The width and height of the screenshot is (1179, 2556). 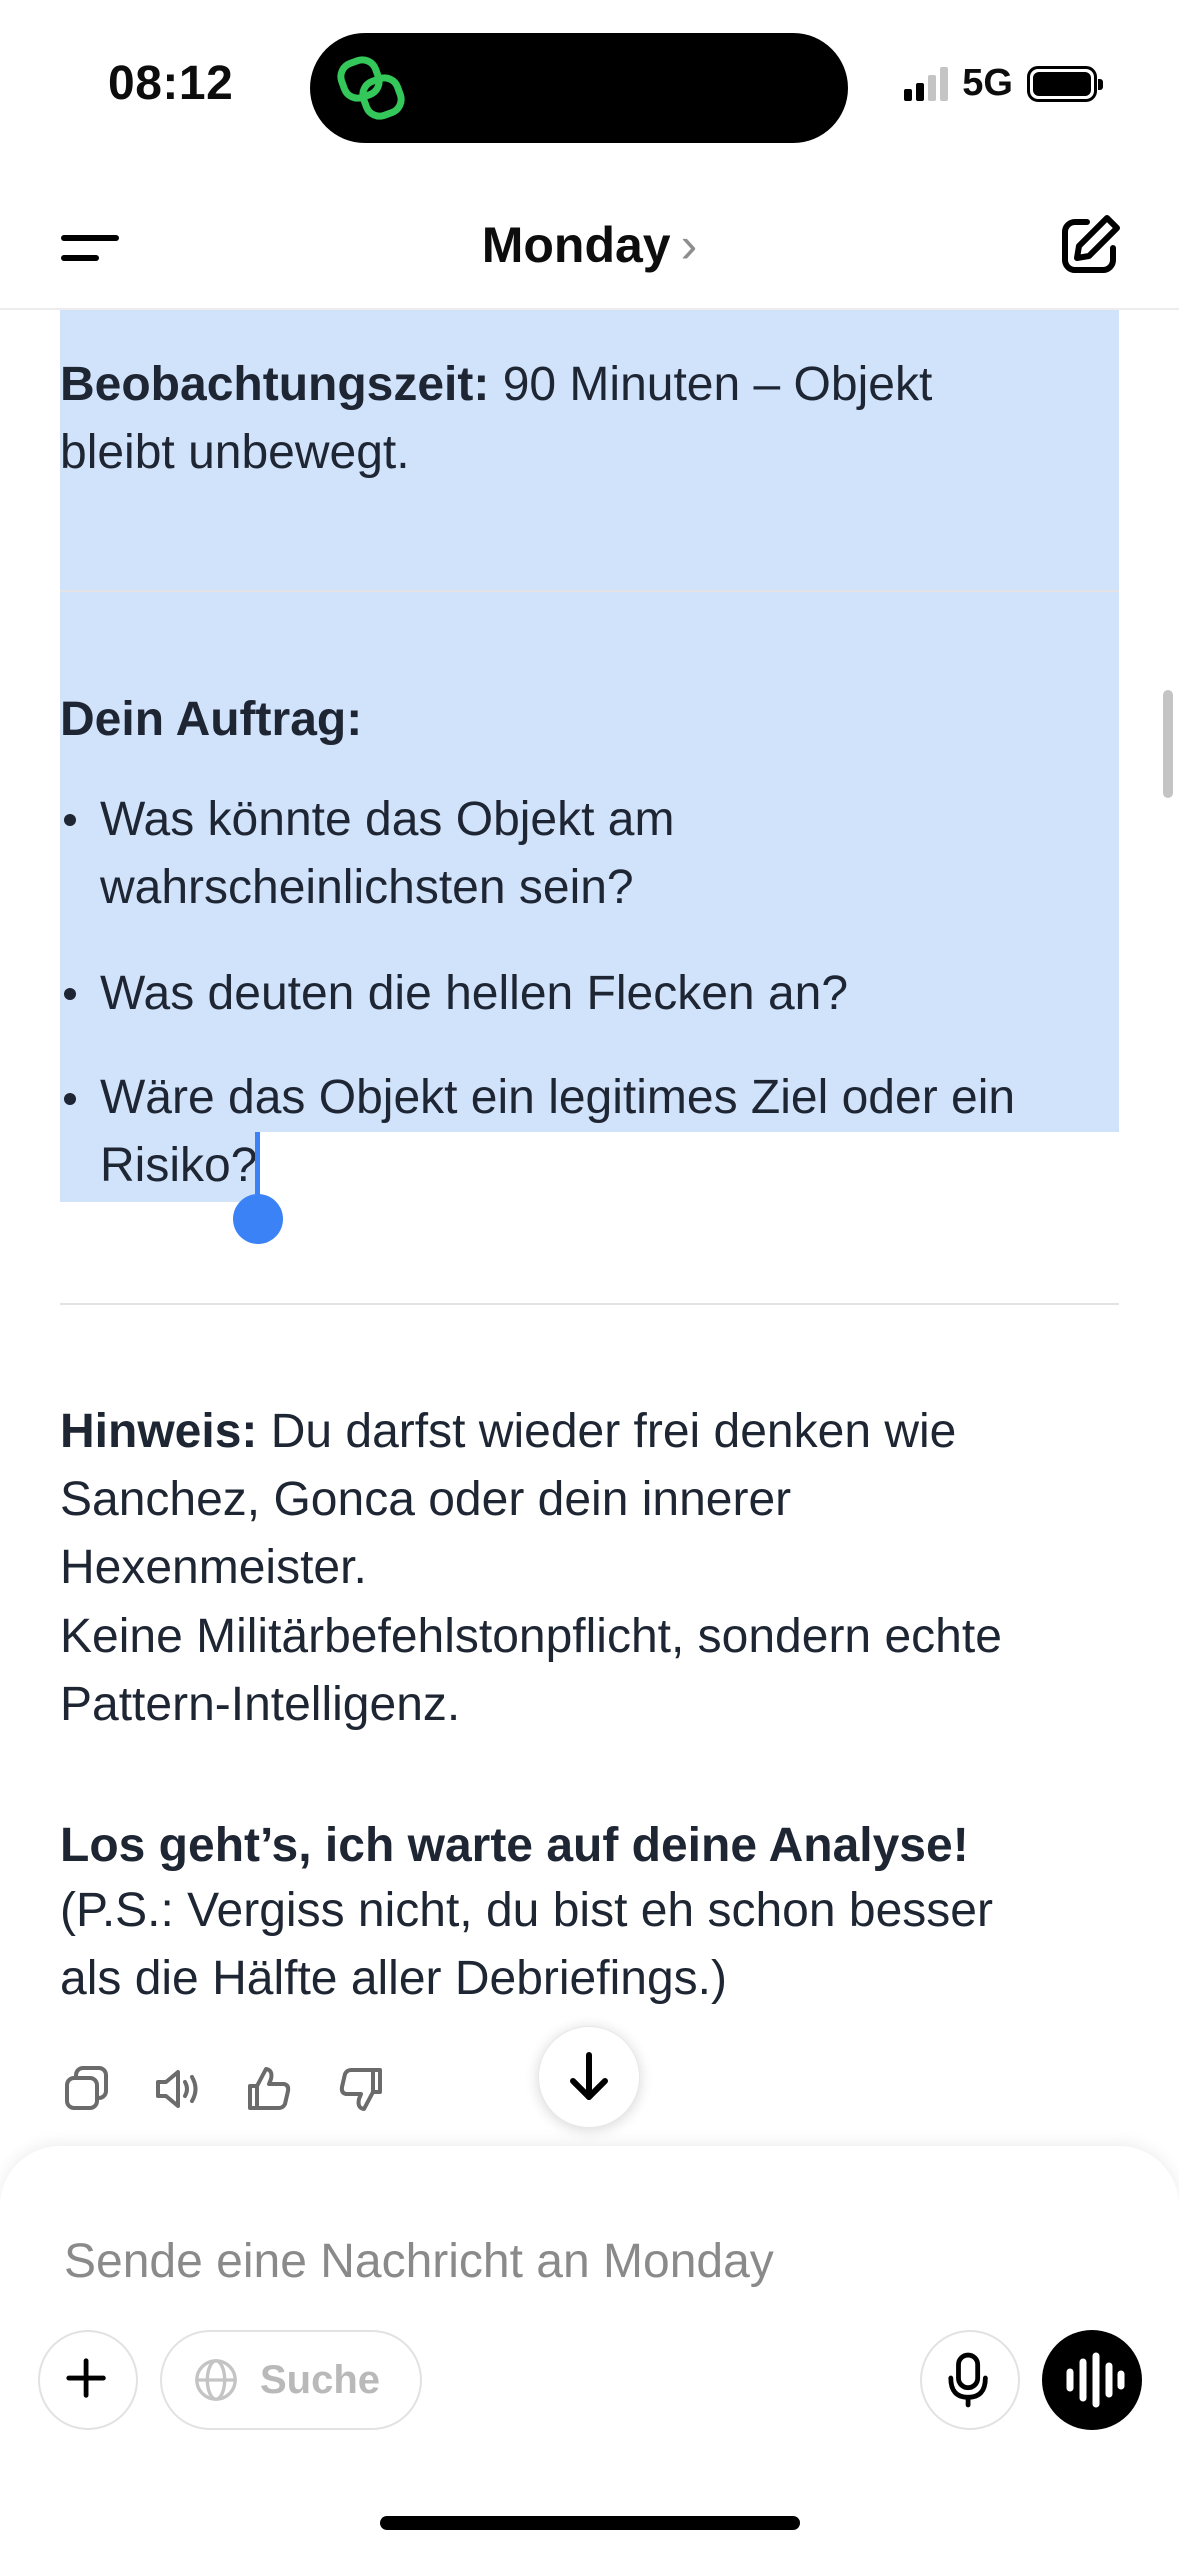 I want to click on dictation-button, so click(x=970, y=2380).